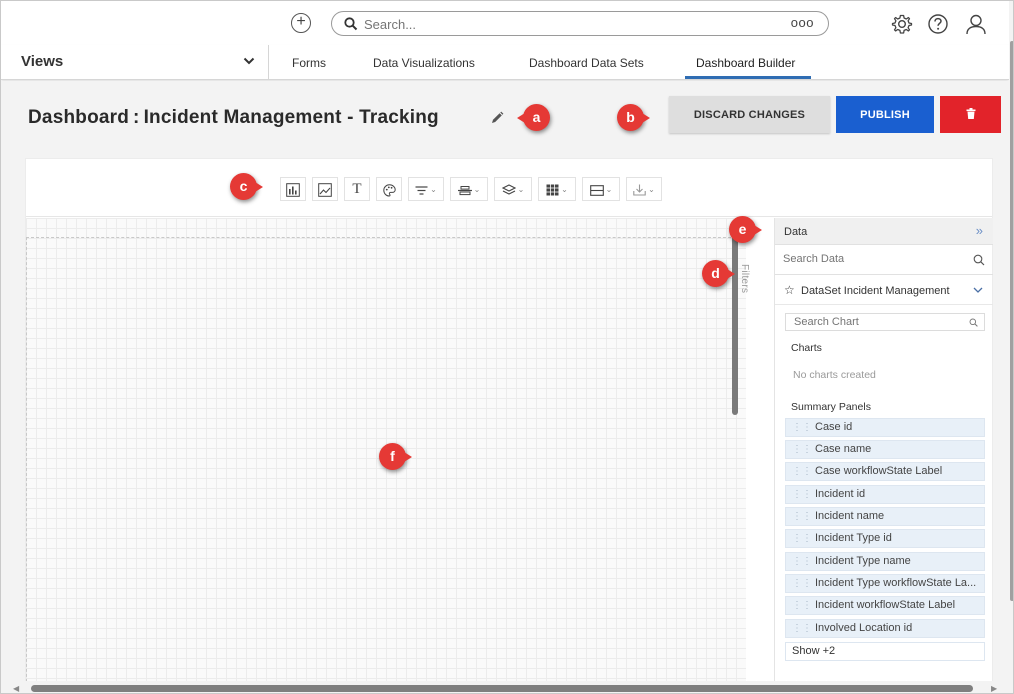 Image resolution: width=1014 pixels, height=694 pixels. I want to click on theme-tool, so click(389, 189).